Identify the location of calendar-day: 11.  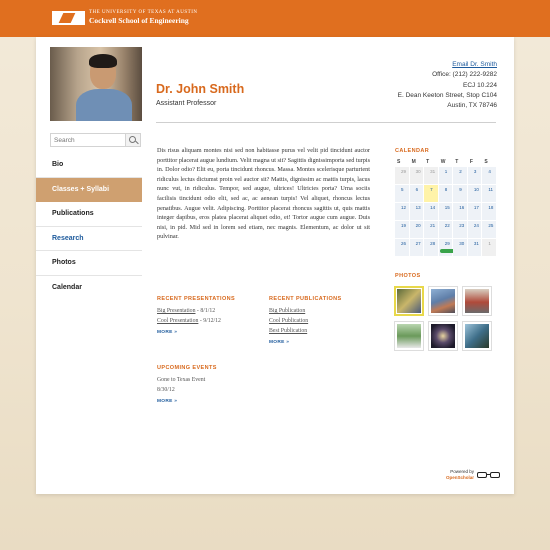
(489, 194).